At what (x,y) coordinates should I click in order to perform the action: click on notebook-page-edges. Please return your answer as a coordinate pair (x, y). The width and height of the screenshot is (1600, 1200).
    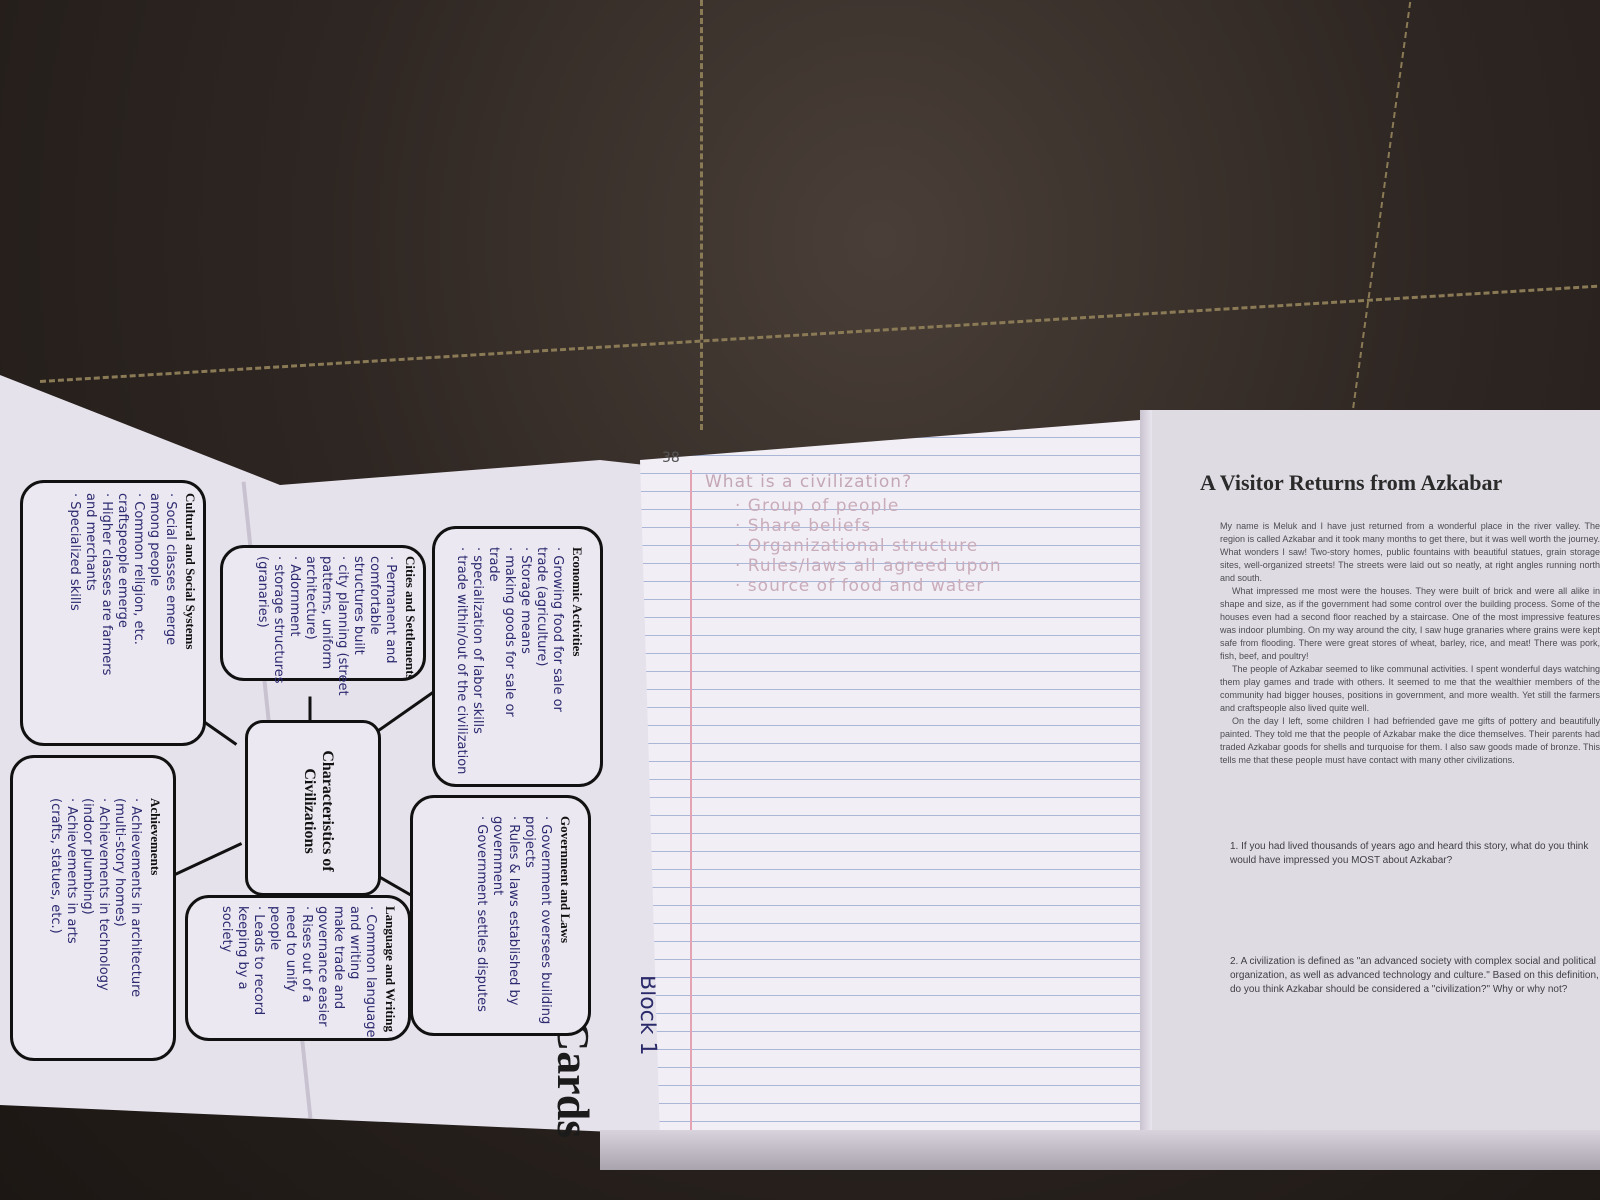
    Looking at the image, I should click on (1100, 1150).